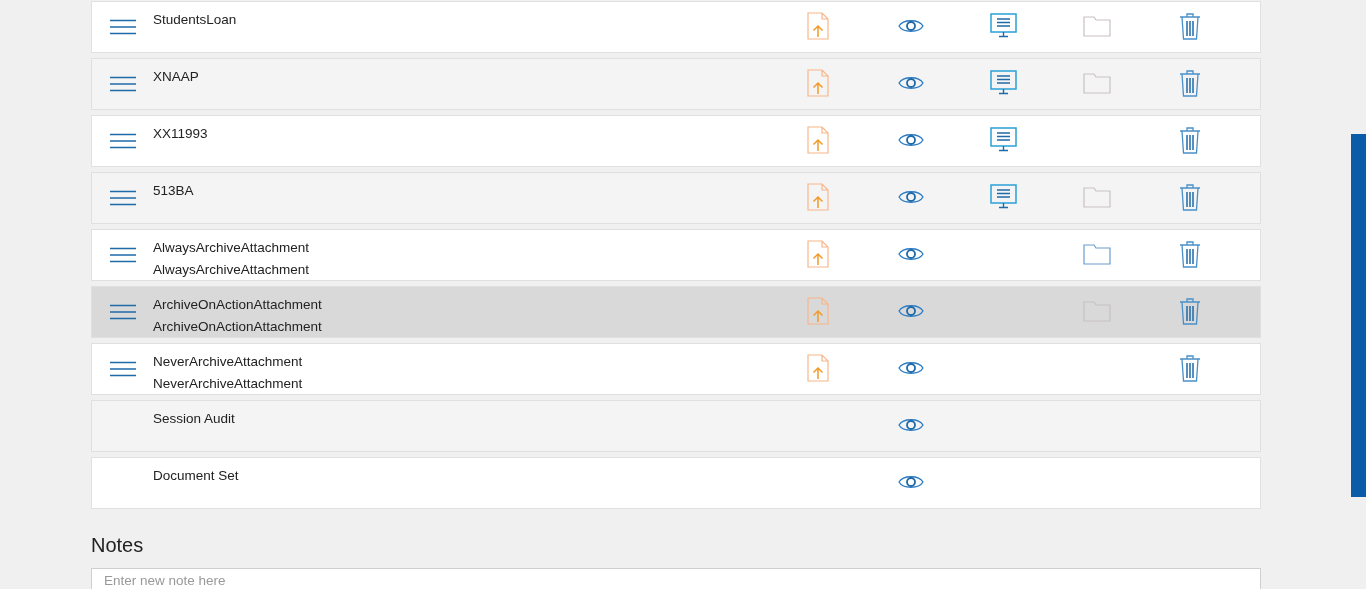 The height and width of the screenshot is (589, 1366). I want to click on document-name: StudentsLoan, so click(195, 20).